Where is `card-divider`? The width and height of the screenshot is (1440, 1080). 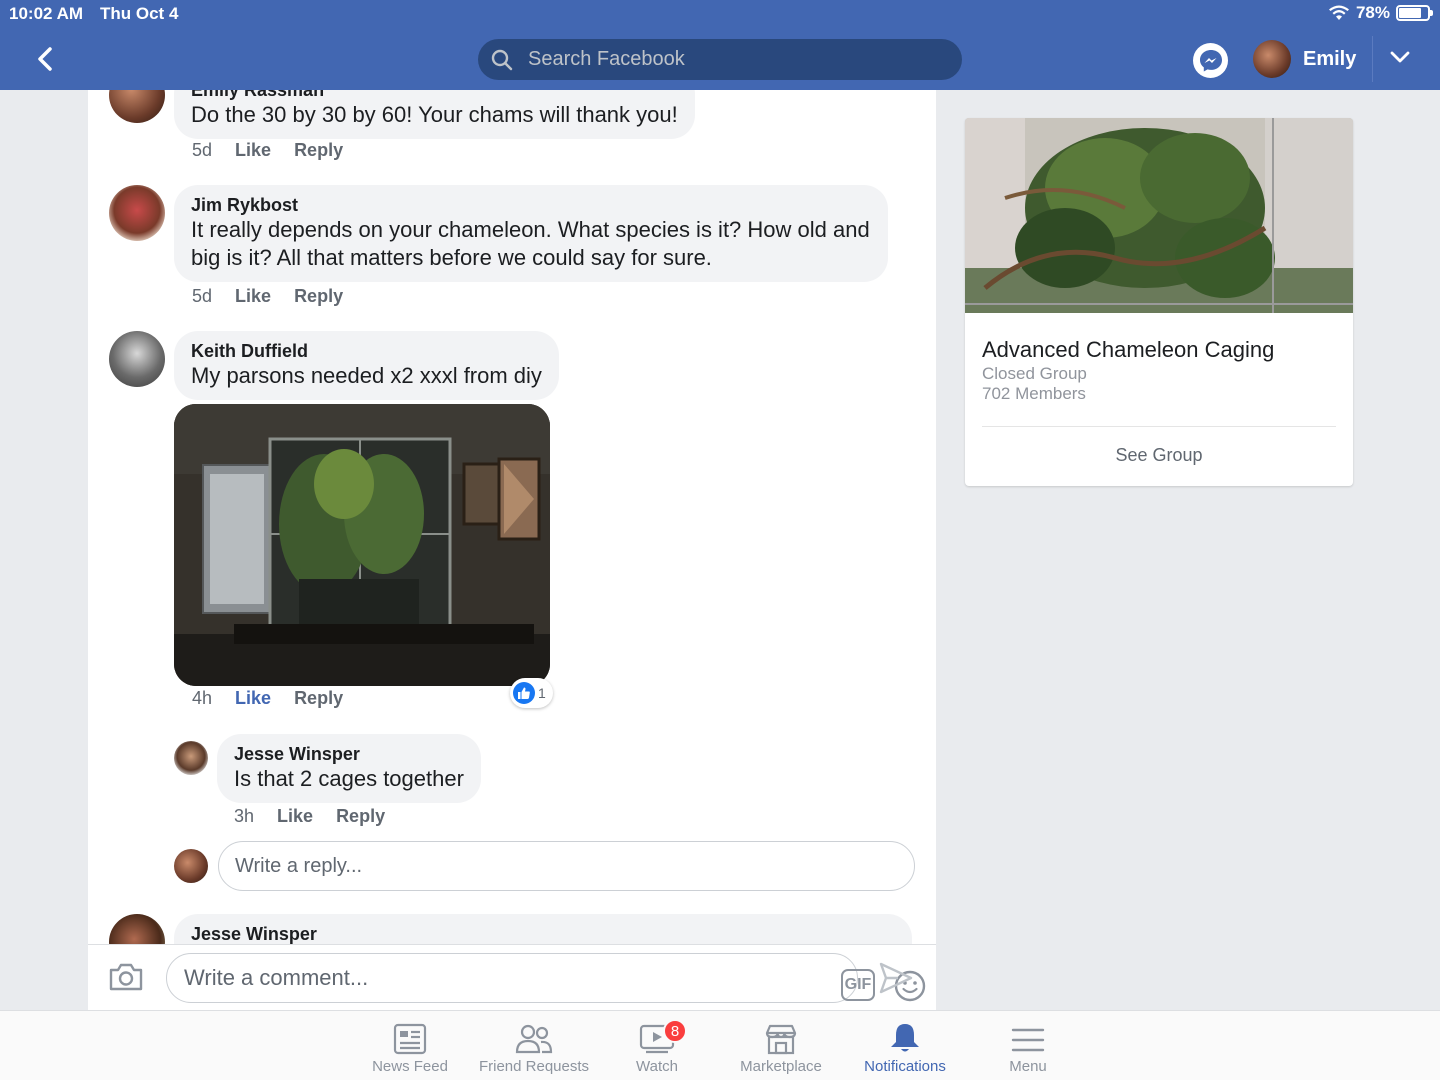
card-divider is located at coordinates (1159, 426).